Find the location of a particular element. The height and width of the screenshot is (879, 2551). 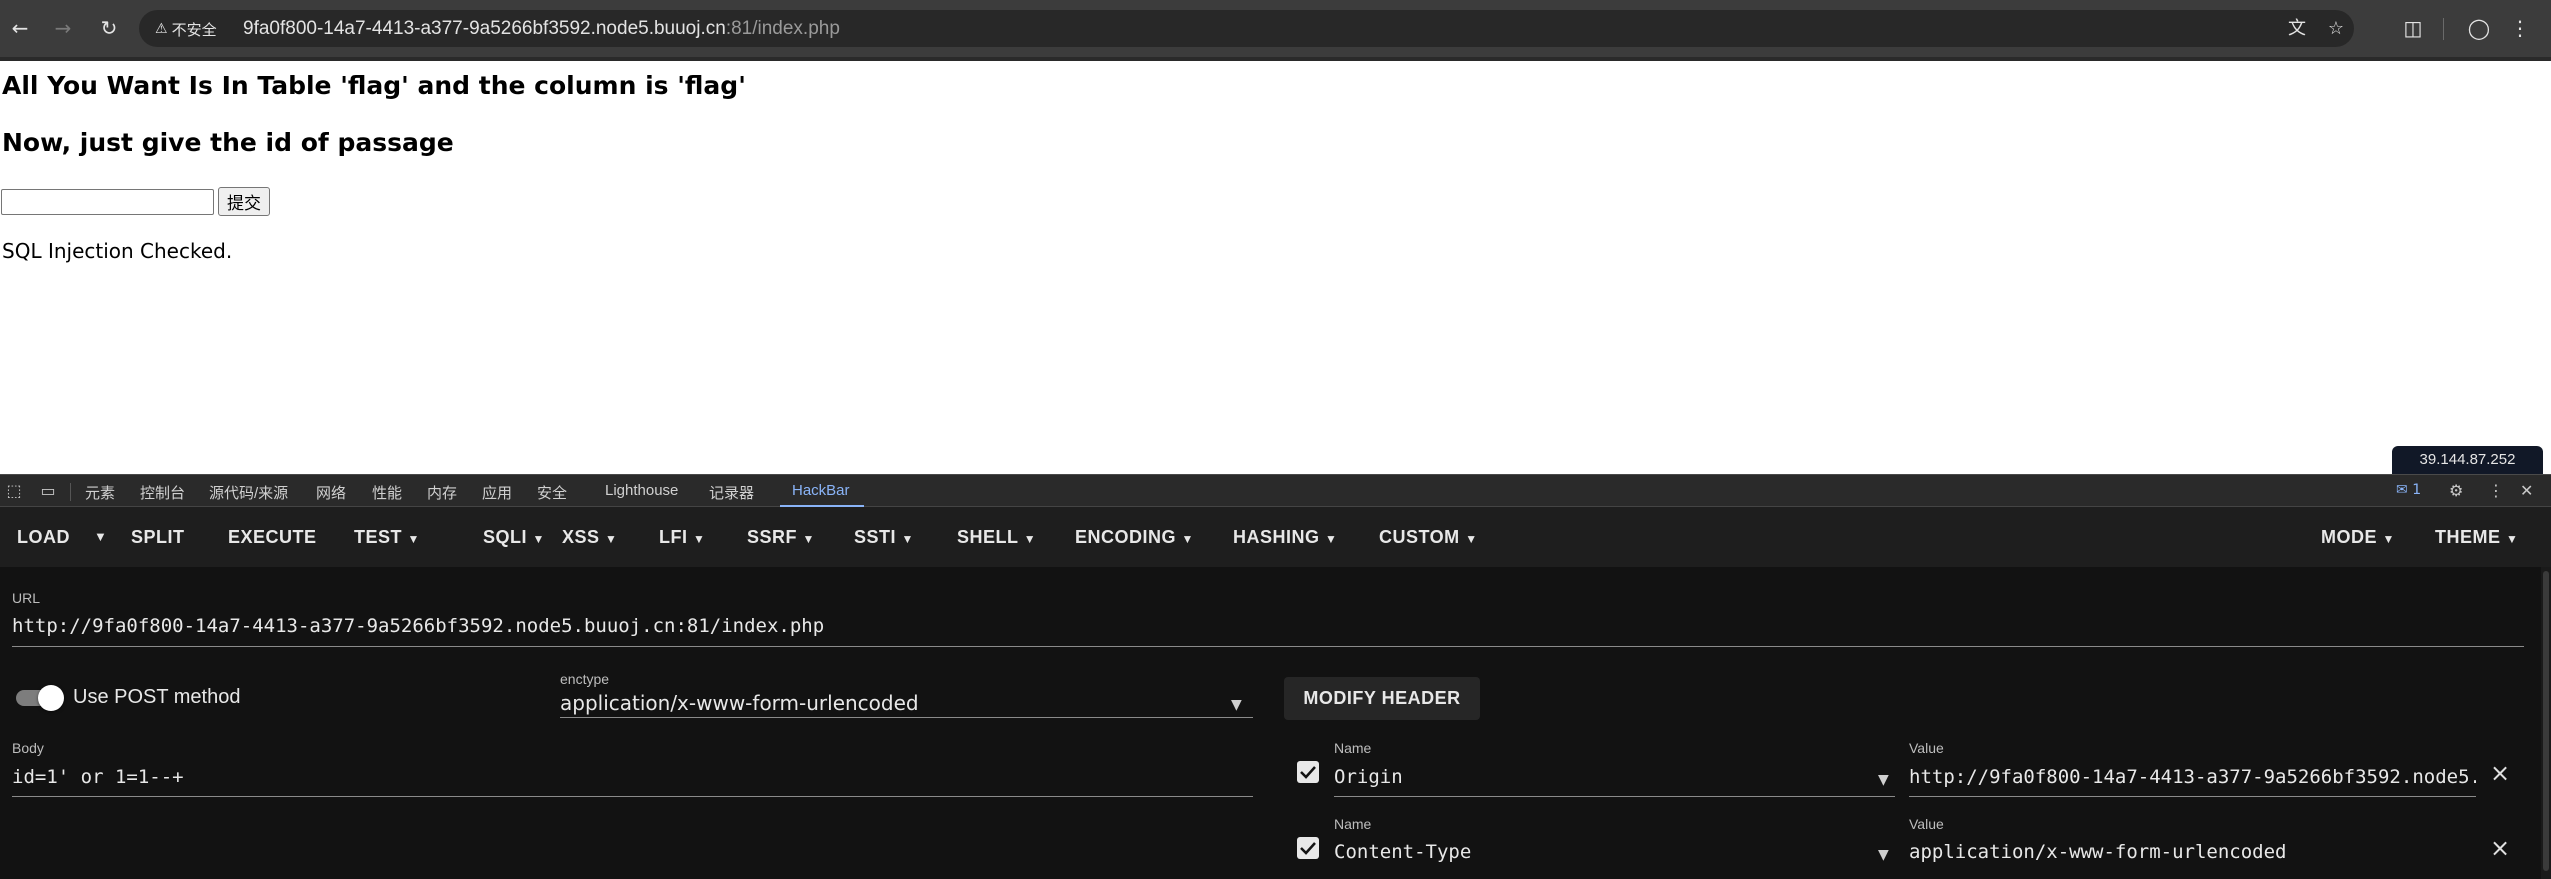

tab-security: 安全 is located at coordinates (552, 492).